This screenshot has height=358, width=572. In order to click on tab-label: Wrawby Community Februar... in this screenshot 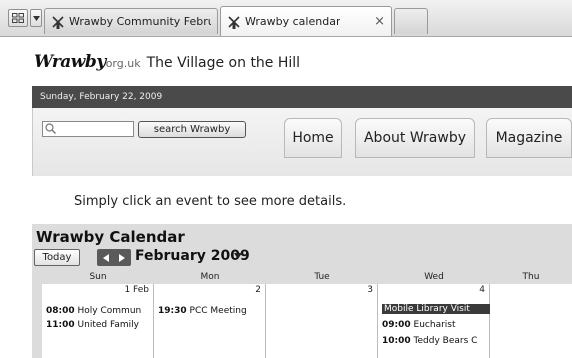, I will do `click(140, 21)`.